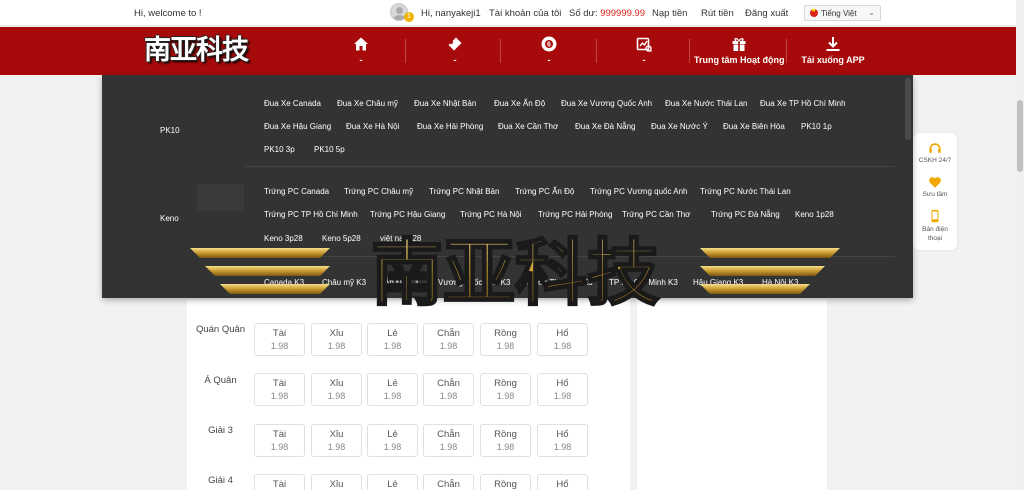 Image resolution: width=1024 pixels, height=490 pixels. Describe the element at coordinates (935, 216) in the screenshot. I see `phone-icon` at that location.